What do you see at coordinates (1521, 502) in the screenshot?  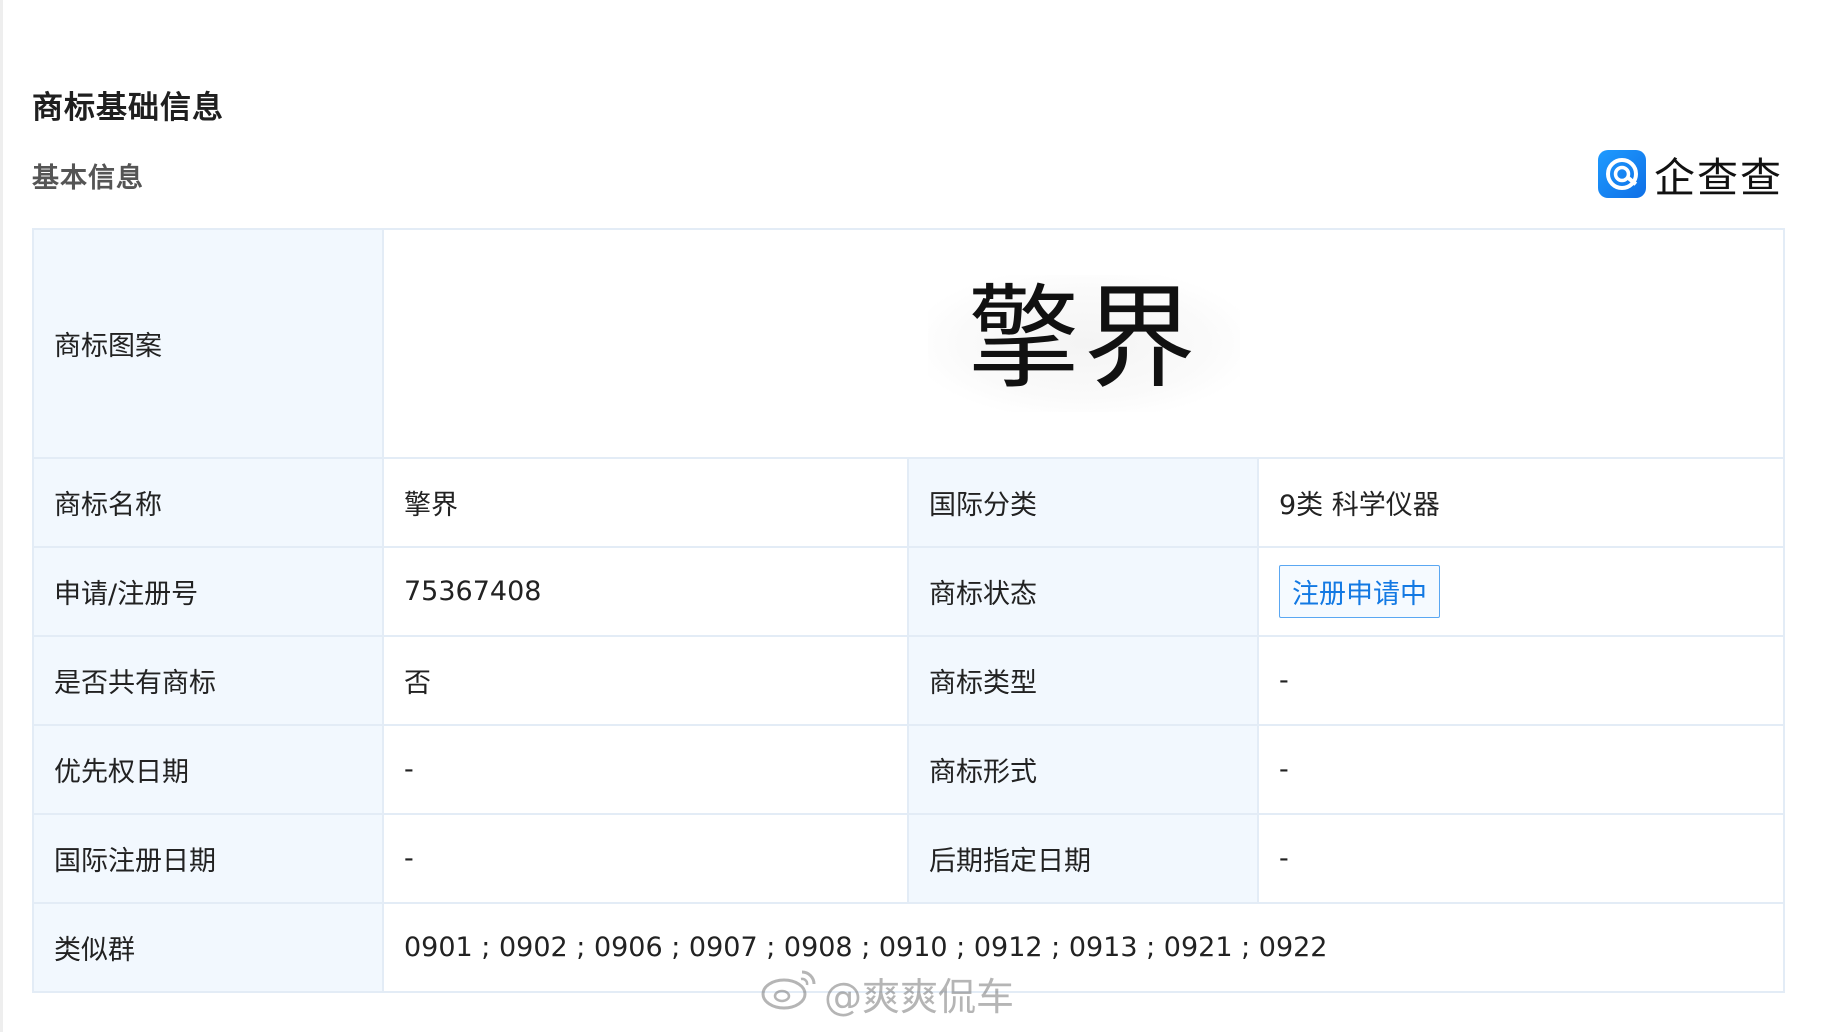 I see `value-international-class: 9类 科学仪器` at bounding box center [1521, 502].